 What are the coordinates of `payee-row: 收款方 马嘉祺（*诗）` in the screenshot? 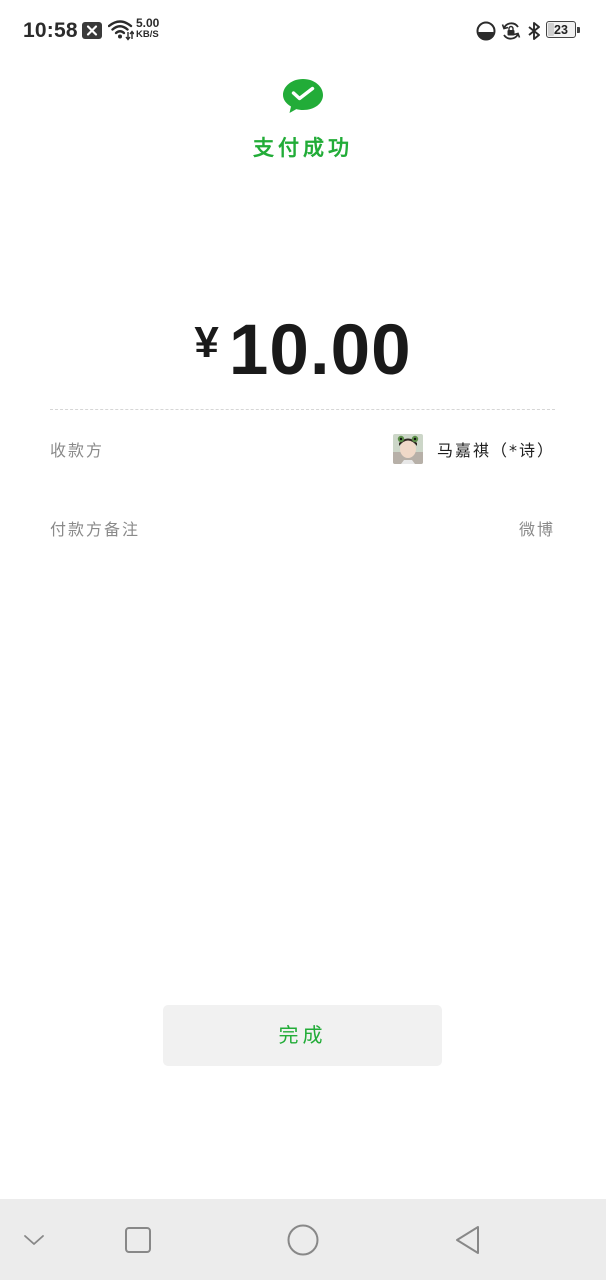 It's located at (302, 449).